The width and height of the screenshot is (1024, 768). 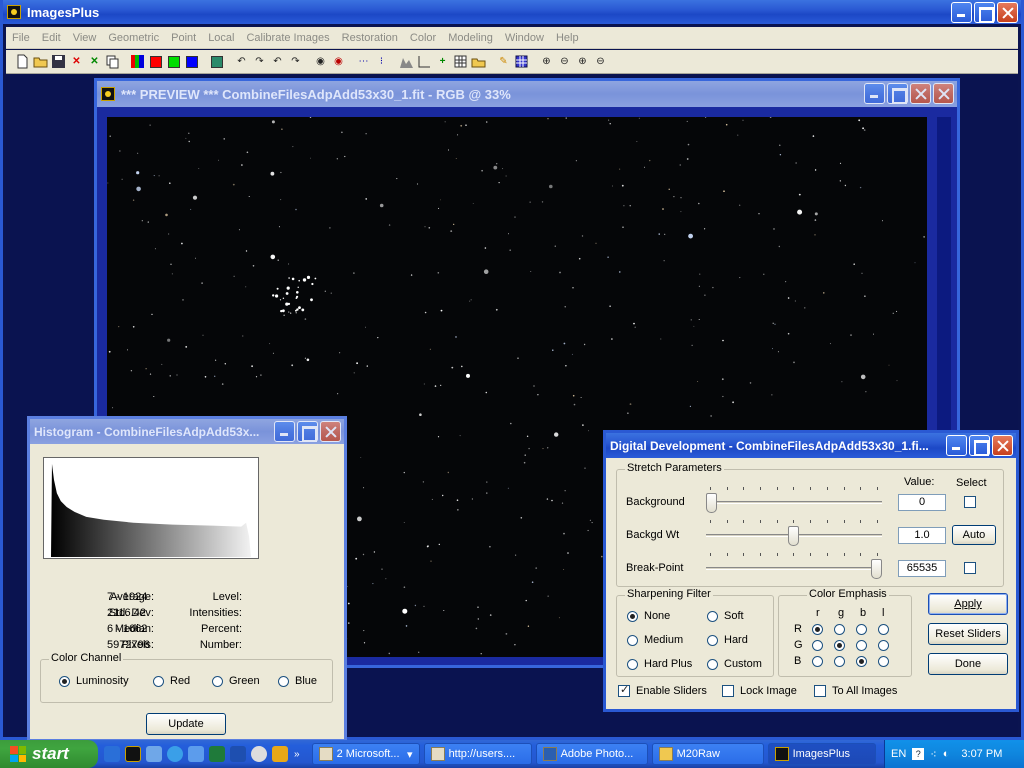 What do you see at coordinates (624, 690) in the screenshot?
I see `enable-sliders-checkbox` at bounding box center [624, 690].